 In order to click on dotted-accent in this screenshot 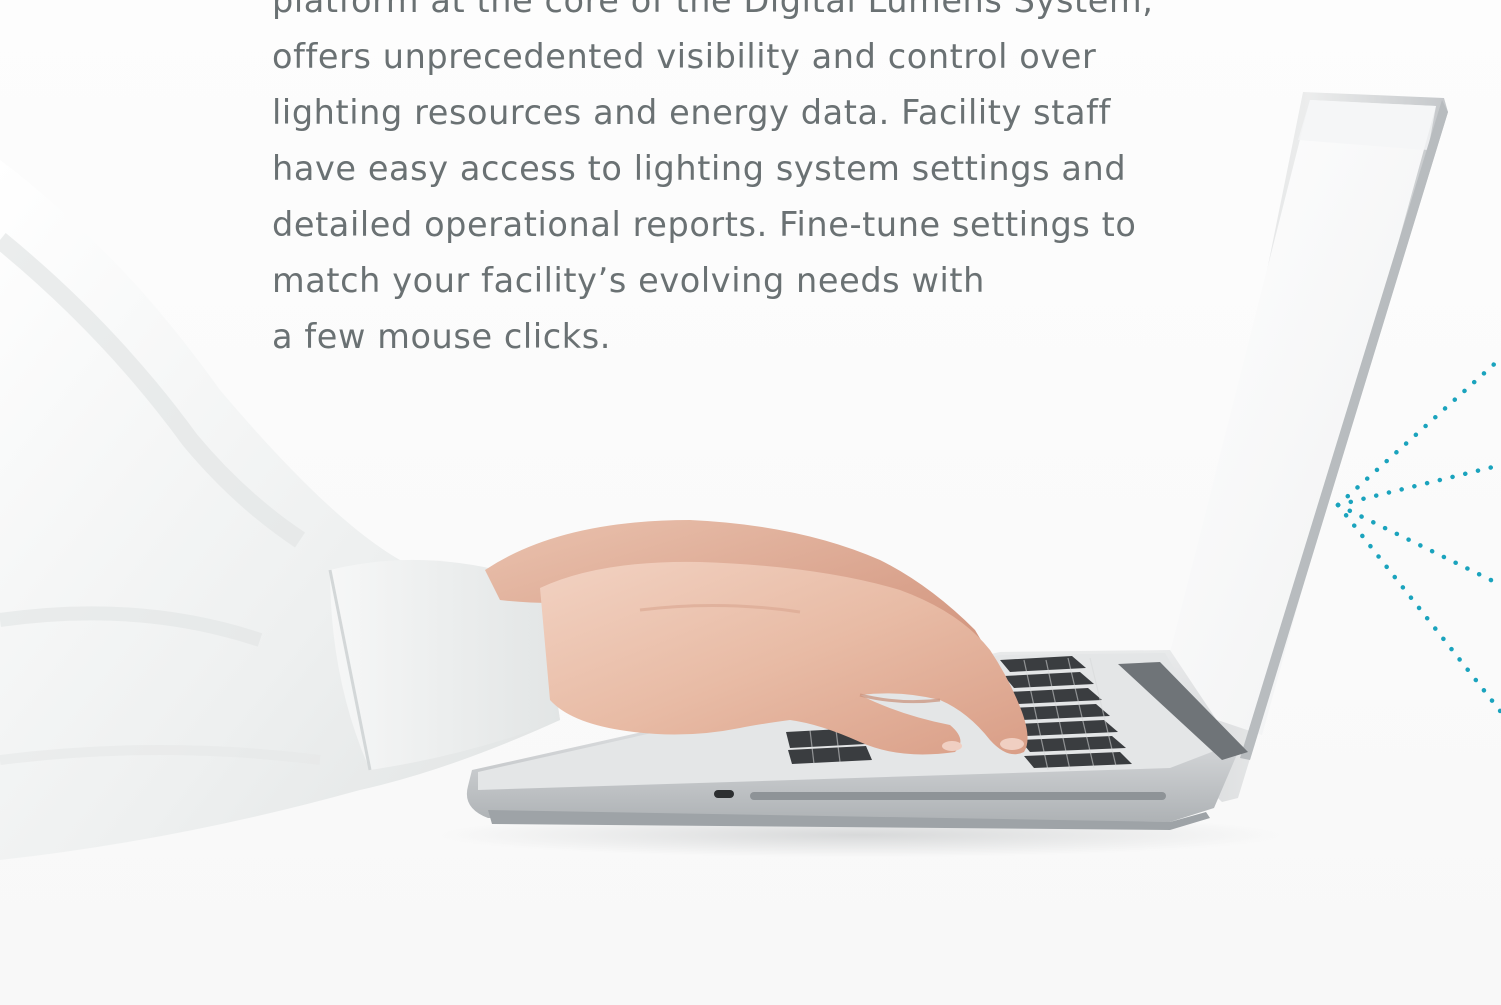, I will do `click(1418, 535)`.